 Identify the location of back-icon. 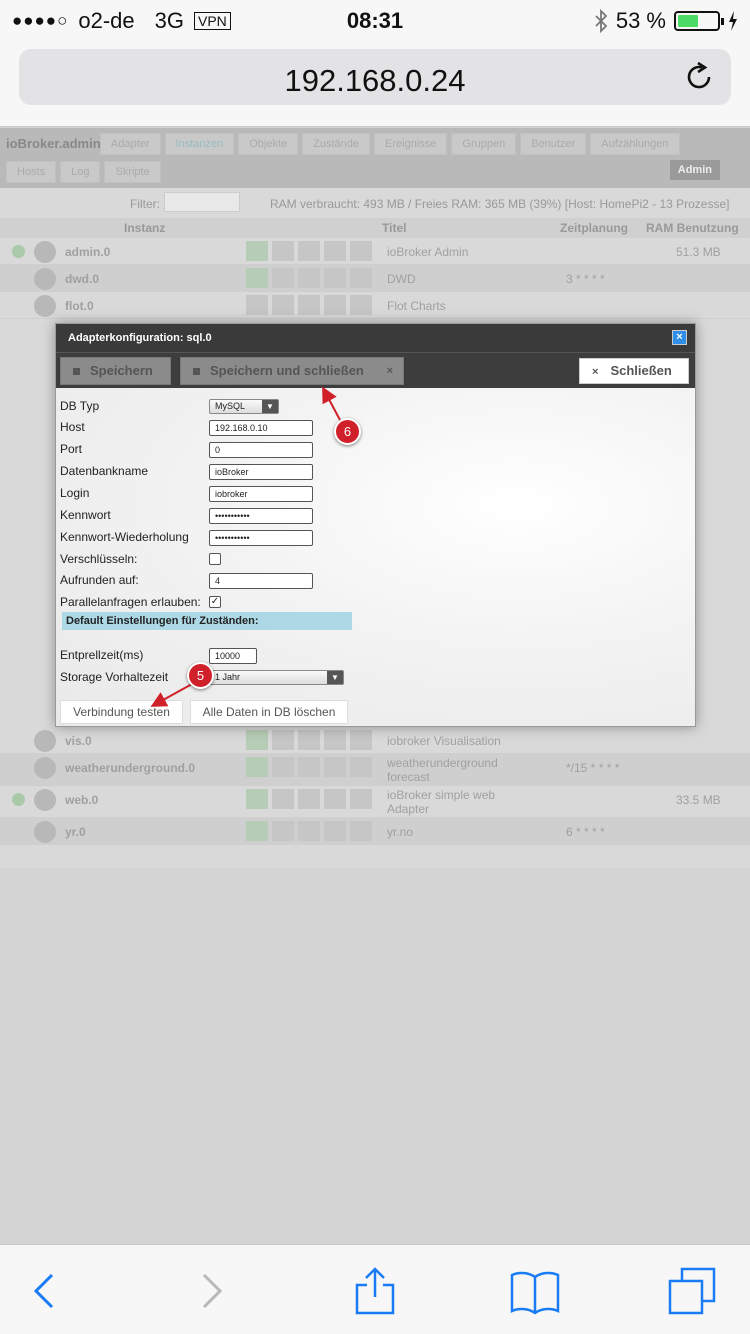
(45, 1291).